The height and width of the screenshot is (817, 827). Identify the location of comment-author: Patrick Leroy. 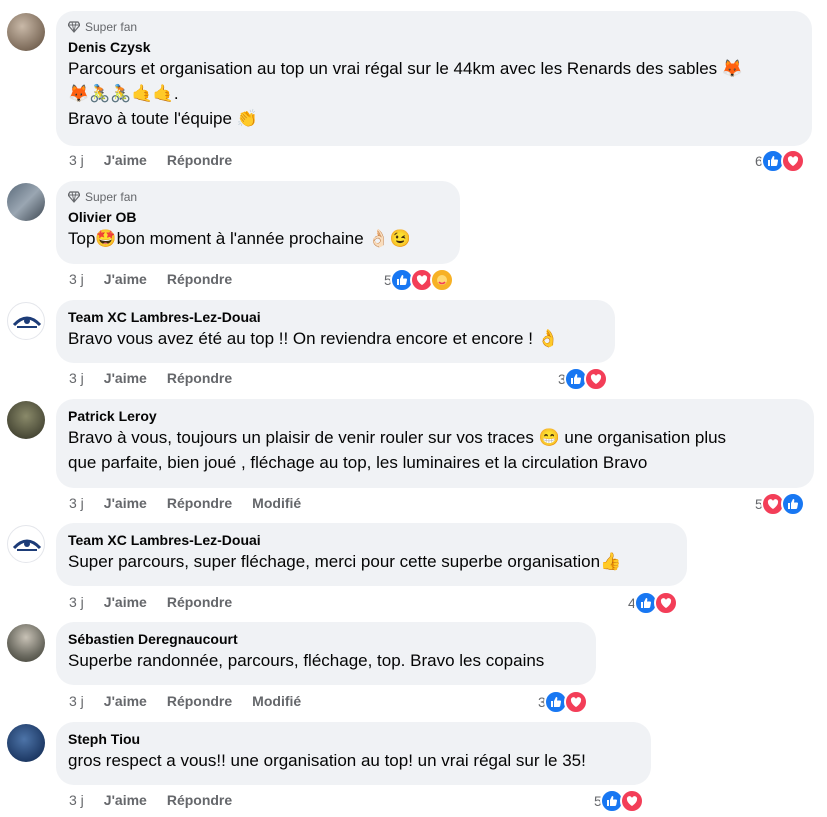
(435, 416).